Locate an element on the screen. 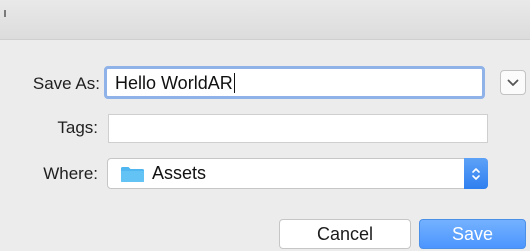 This screenshot has height=251, width=530. where-location-select: Assets is located at coordinates (297, 173).